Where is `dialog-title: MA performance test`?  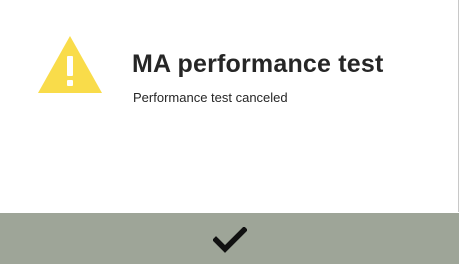 dialog-title: MA performance test is located at coordinates (258, 64).